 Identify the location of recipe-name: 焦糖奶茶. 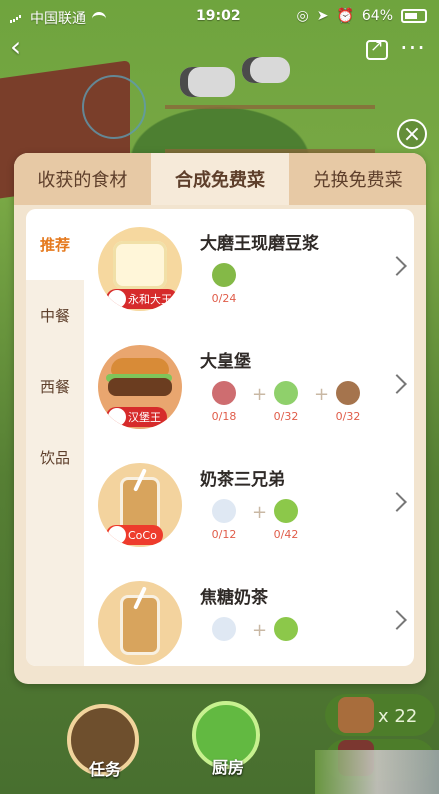
(234, 598).